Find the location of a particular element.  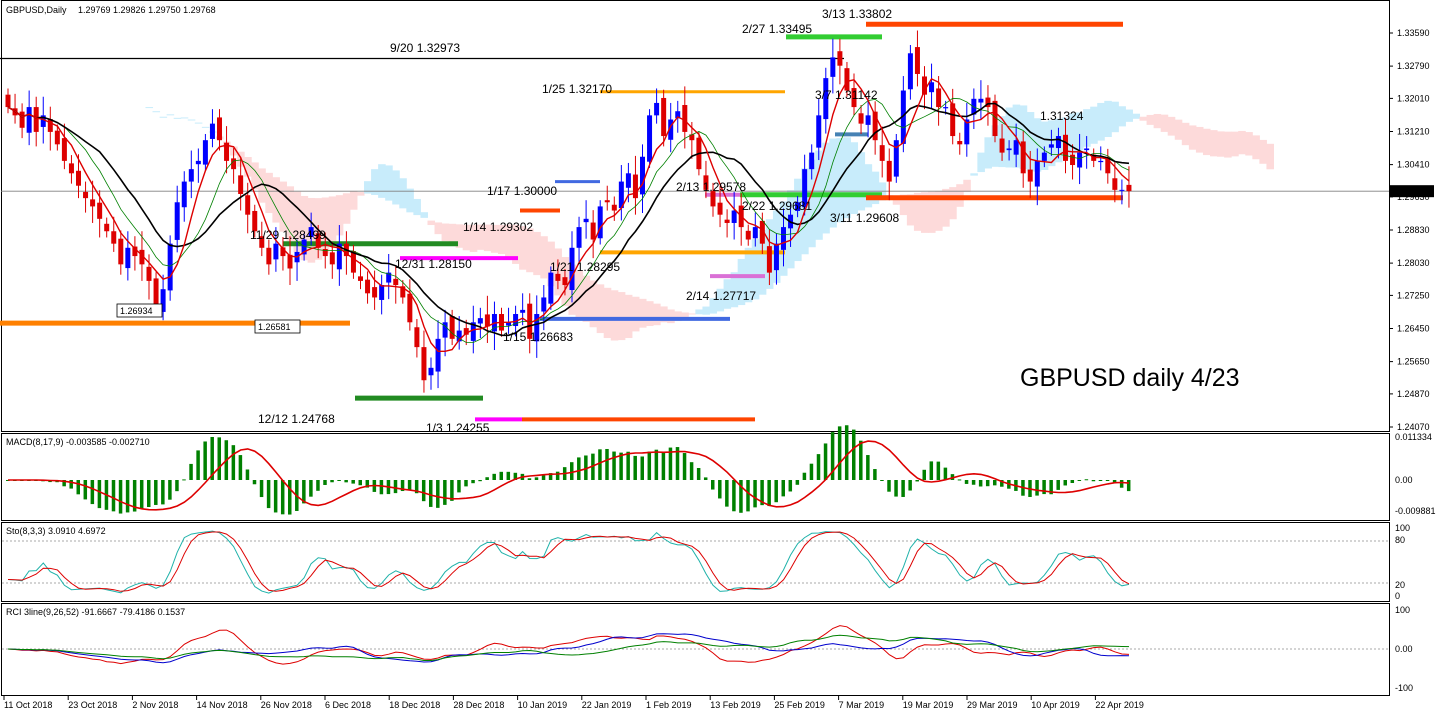

macd-axis-label: -0.009881 is located at coordinates (1415, 511).